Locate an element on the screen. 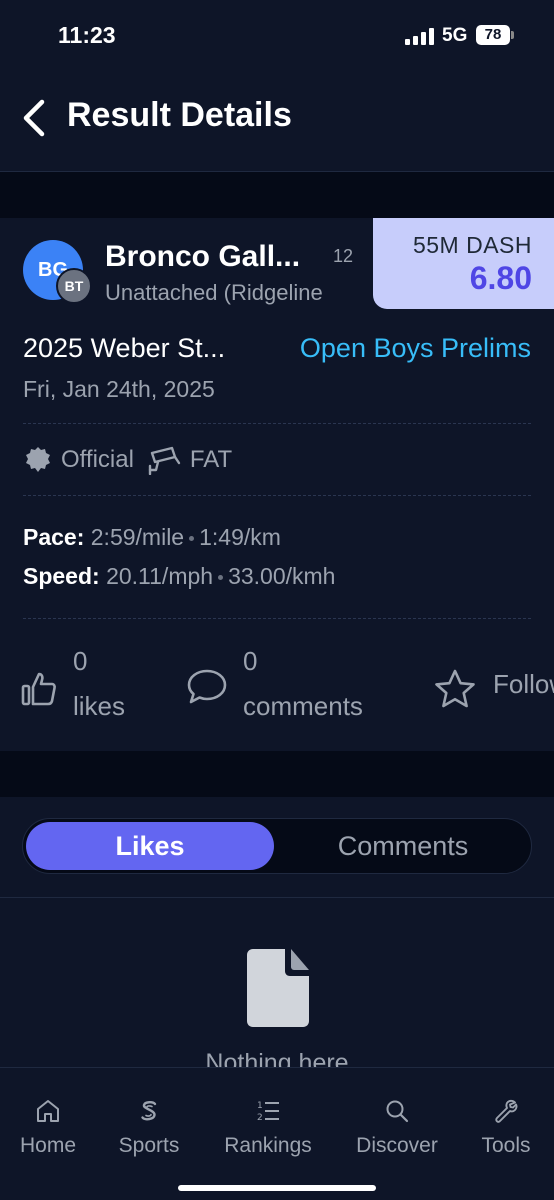 The height and width of the screenshot is (1200, 554). nav-rankings-label: Rankings is located at coordinates (268, 1145).